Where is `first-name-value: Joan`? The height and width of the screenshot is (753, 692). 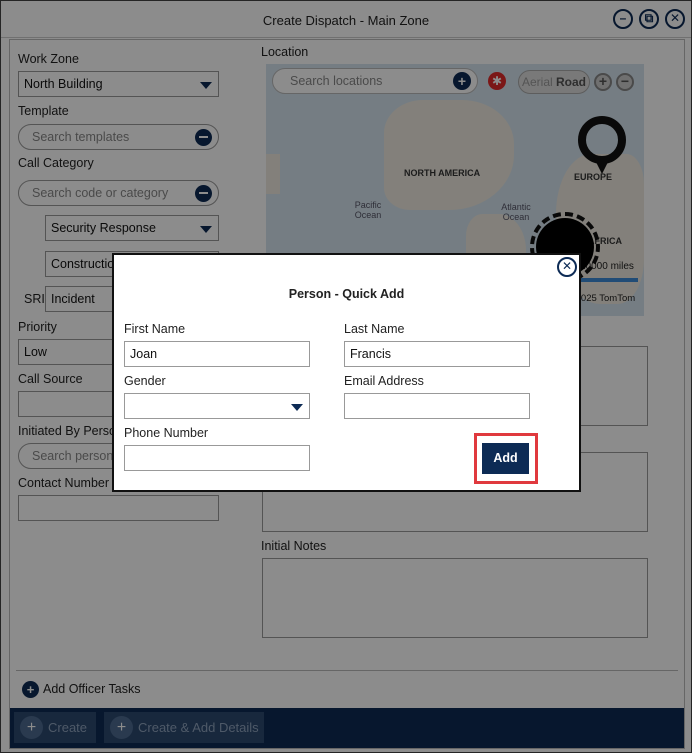 first-name-value: Joan is located at coordinates (144, 354).